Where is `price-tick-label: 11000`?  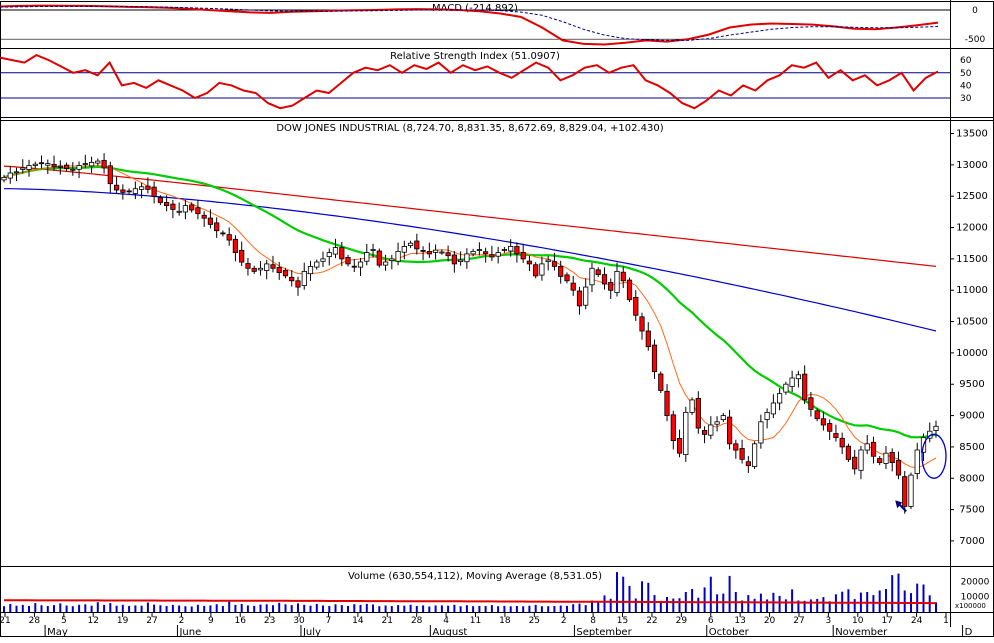
price-tick-label: 11000 is located at coordinates (972, 290).